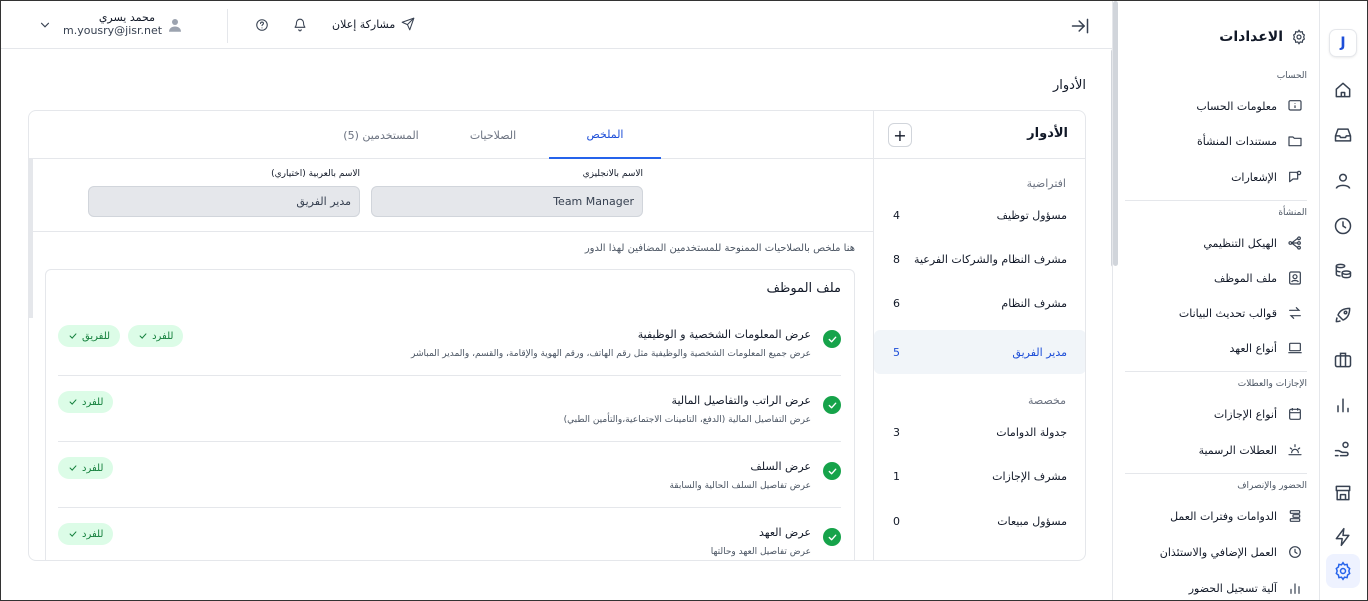 Image resolution: width=1368 pixels, height=601 pixels. Describe the element at coordinates (1295, 177) in the screenshot. I see `chat-bell-icon` at that location.